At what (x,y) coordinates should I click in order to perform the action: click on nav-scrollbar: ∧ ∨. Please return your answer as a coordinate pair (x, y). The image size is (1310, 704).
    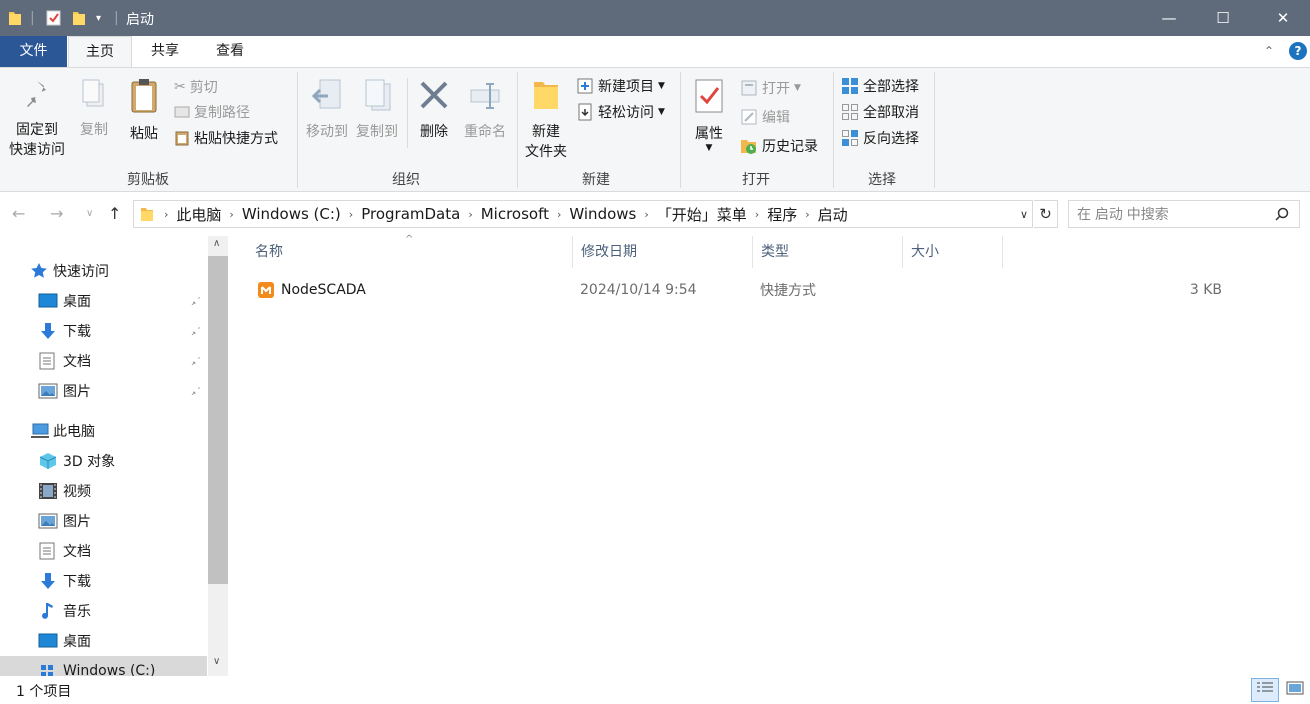
    Looking at the image, I should click on (218, 456).